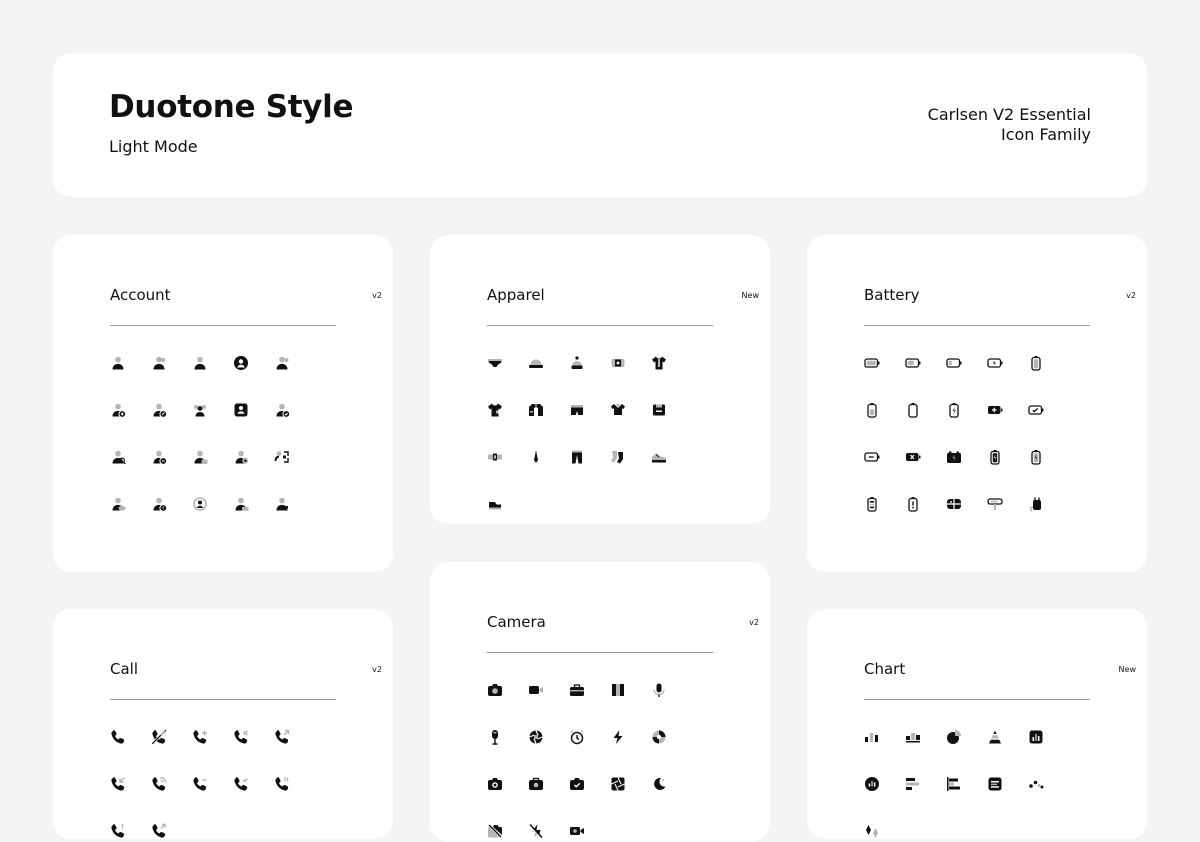 The width and height of the screenshot is (1200, 842). I want to click on user-pair-icon, so click(294, 363).